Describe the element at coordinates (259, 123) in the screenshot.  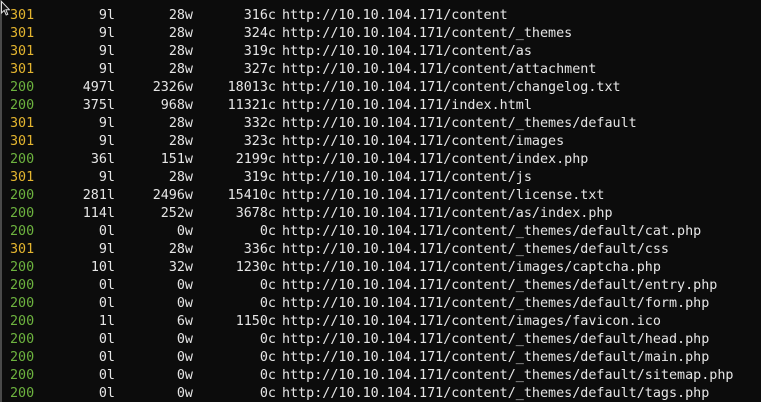
I see `char-count: 332c` at that location.